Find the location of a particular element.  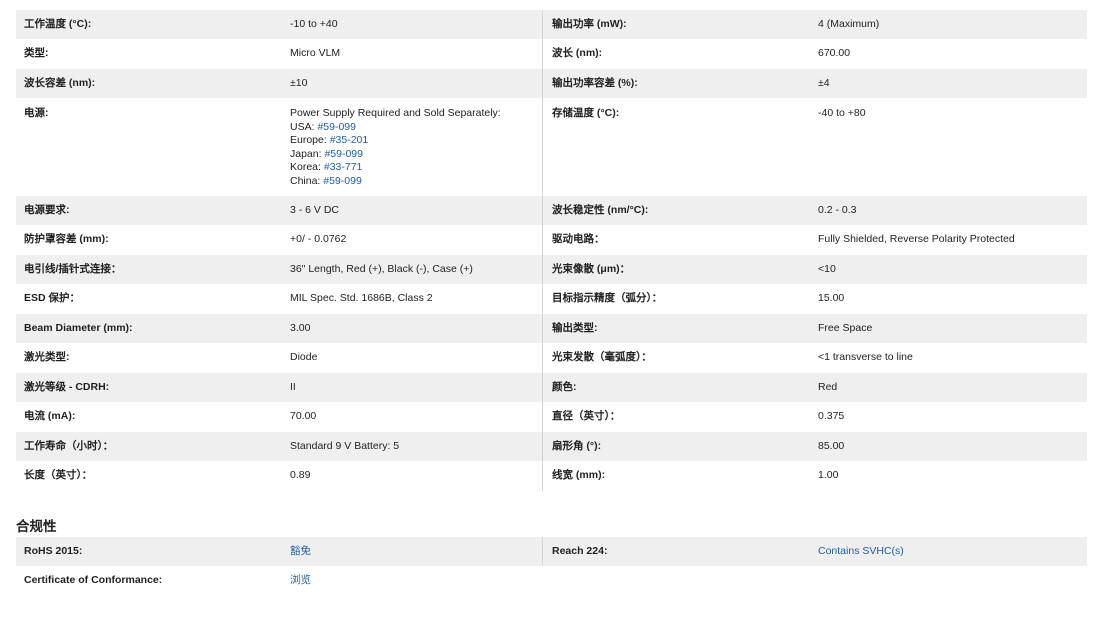

spec-label: 光束发散（毫弧度）： is located at coordinates (602, 357).